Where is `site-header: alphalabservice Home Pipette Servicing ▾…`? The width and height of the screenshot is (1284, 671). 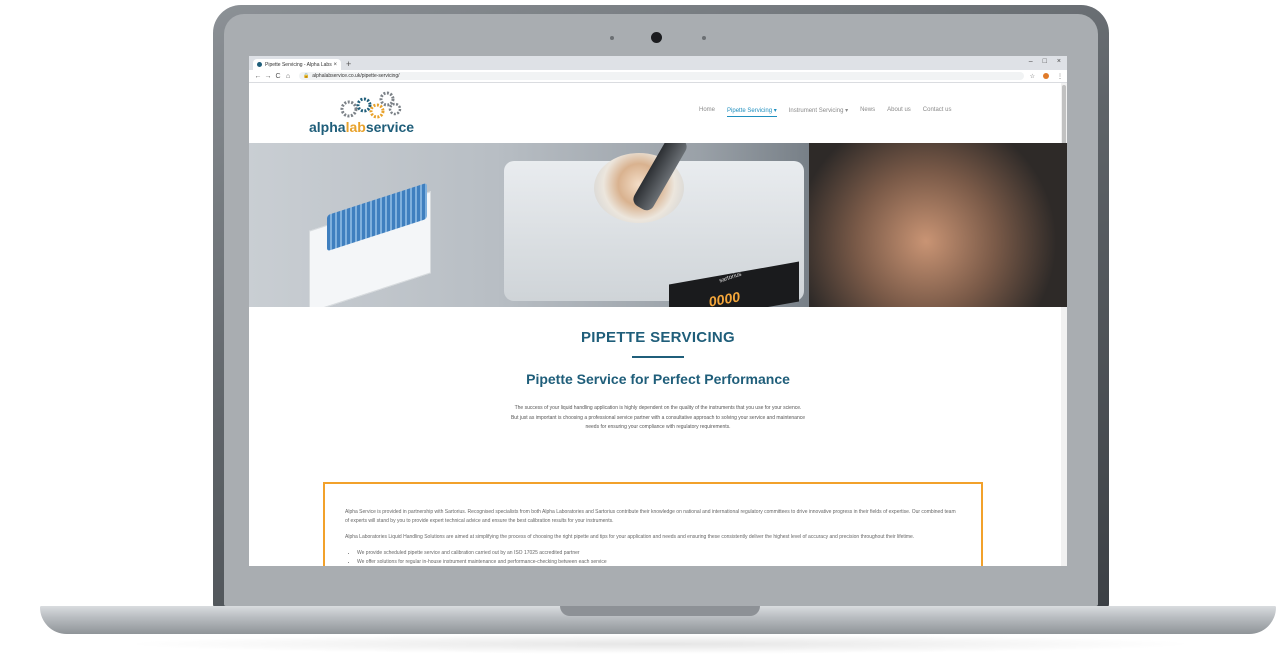
site-header: alphalabservice Home Pipette Servicing ▾… is located at coordinates (658, 113).